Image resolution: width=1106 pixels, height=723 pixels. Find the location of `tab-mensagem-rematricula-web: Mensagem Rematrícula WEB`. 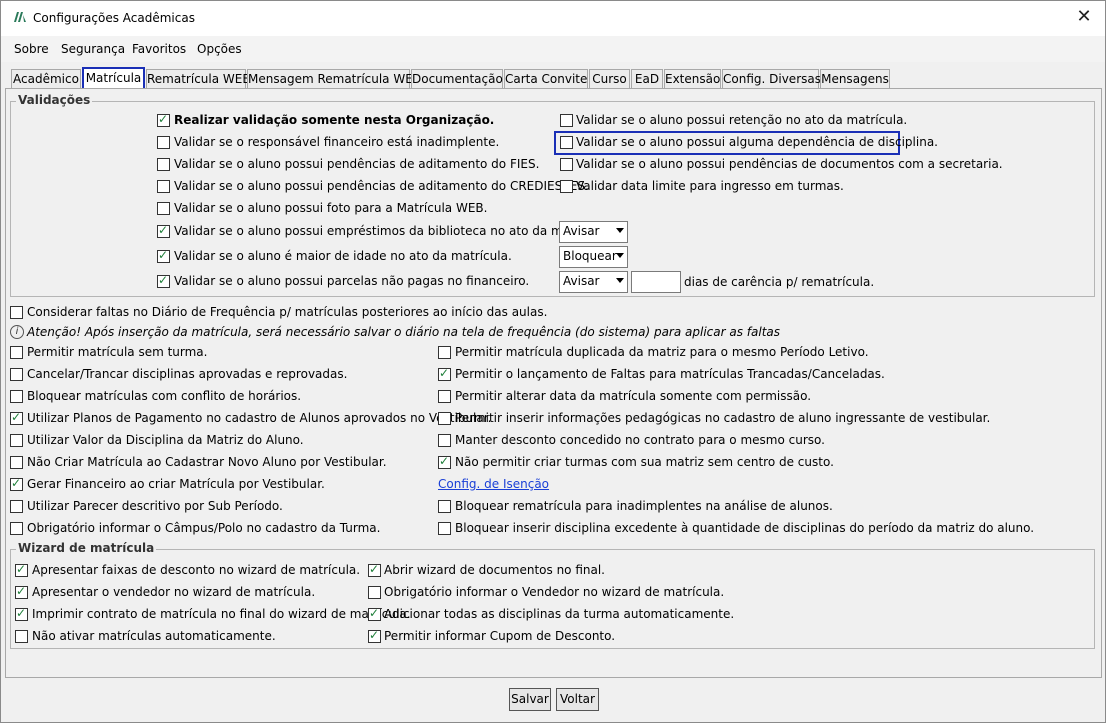

tab-mensagem-rematricula-web: Mensagem Rematrícula WEB is located at coordinates (334, 79).